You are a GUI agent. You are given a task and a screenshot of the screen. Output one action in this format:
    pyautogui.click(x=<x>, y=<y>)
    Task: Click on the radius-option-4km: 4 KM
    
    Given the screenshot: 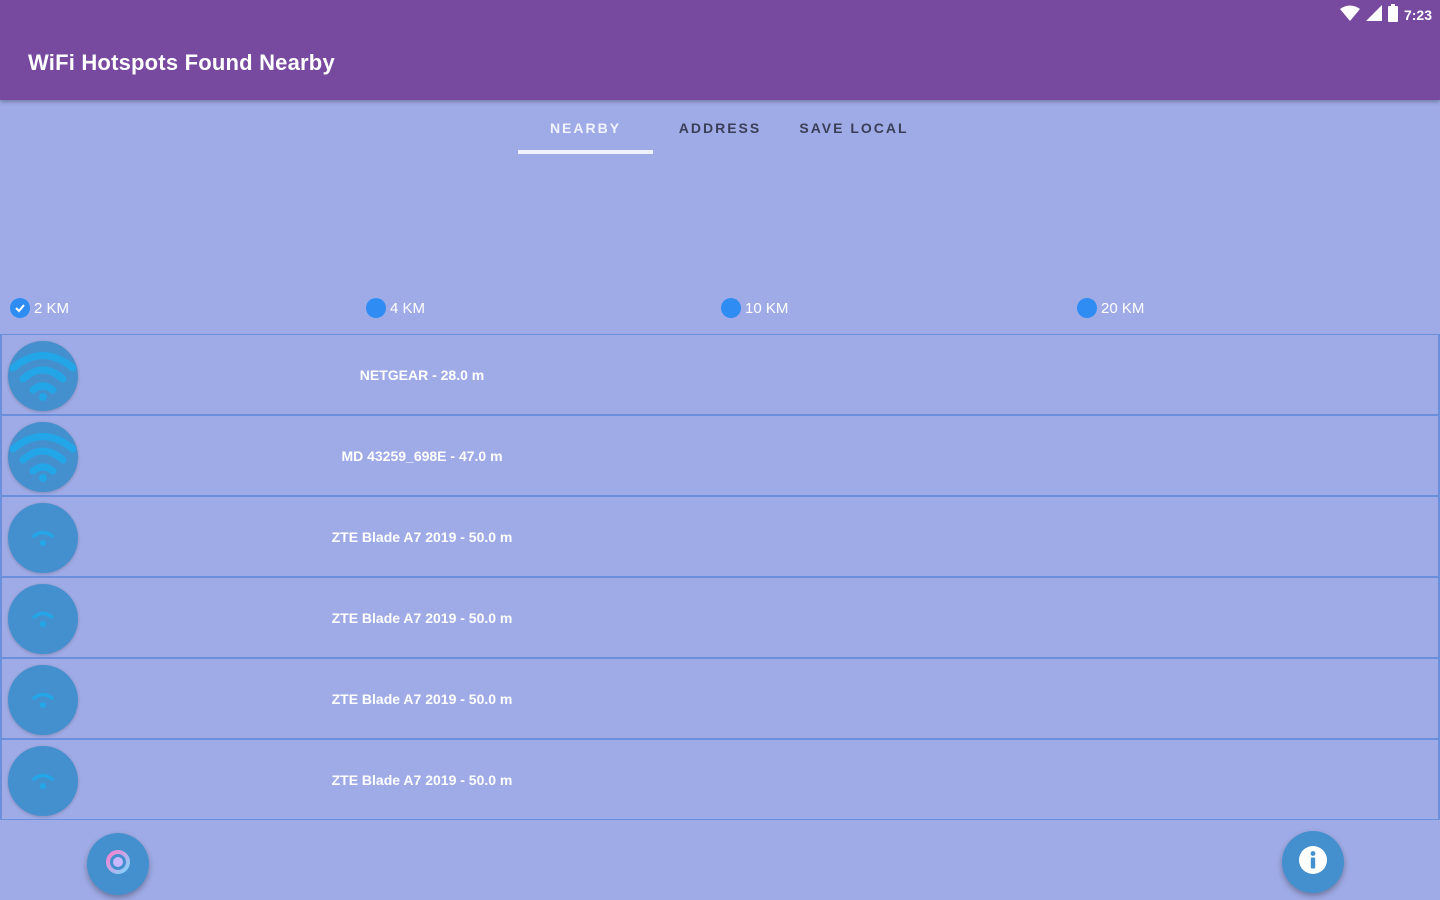 What is the action you would take?
    pyautogui.click(x=395, y=308)
    